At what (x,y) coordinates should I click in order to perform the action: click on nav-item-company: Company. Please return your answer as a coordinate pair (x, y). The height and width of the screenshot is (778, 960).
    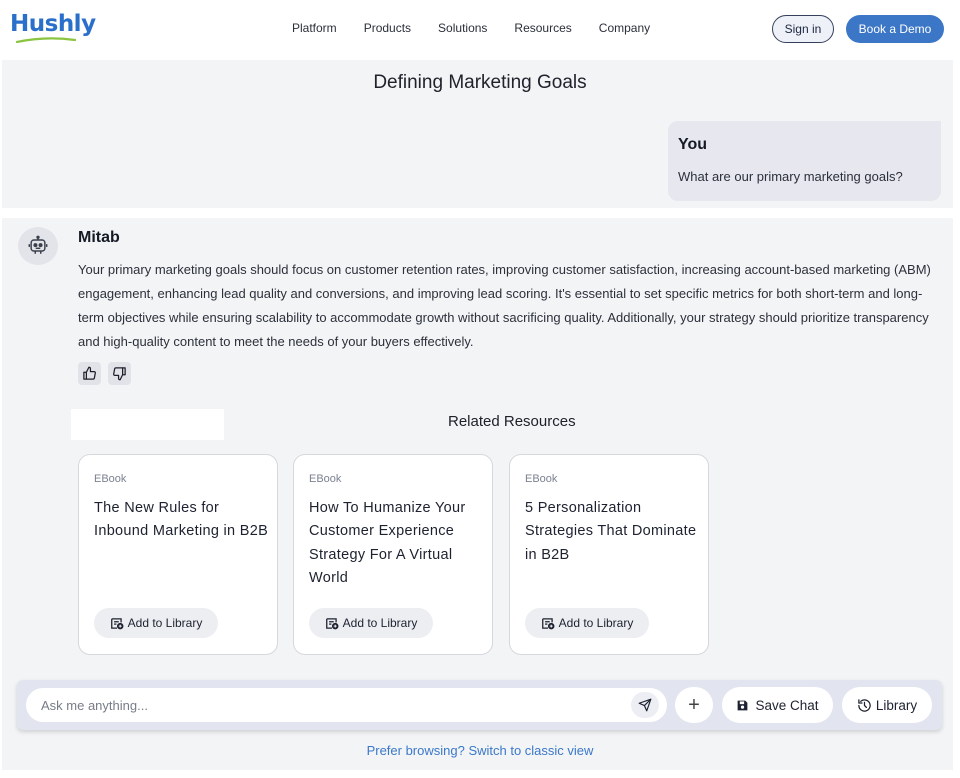
    Looking at the image, I should click on (624, 28).